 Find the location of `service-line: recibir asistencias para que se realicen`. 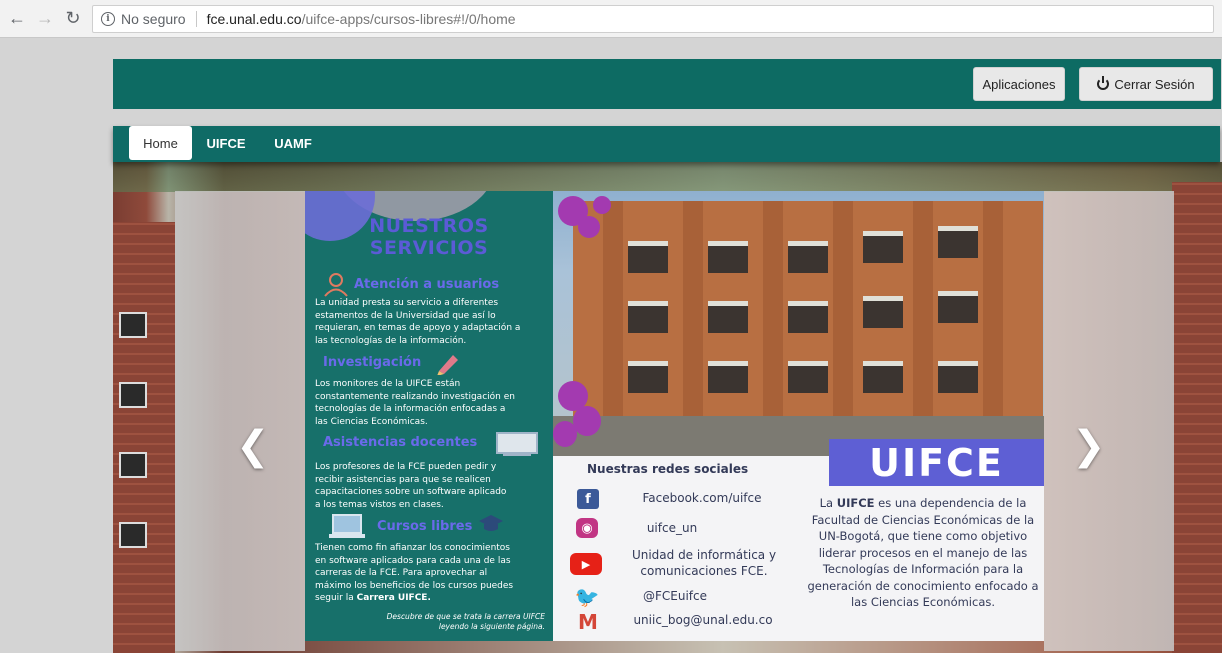

service-line: recibir asistencias para que se realicen is located at coordinates (403, 479).